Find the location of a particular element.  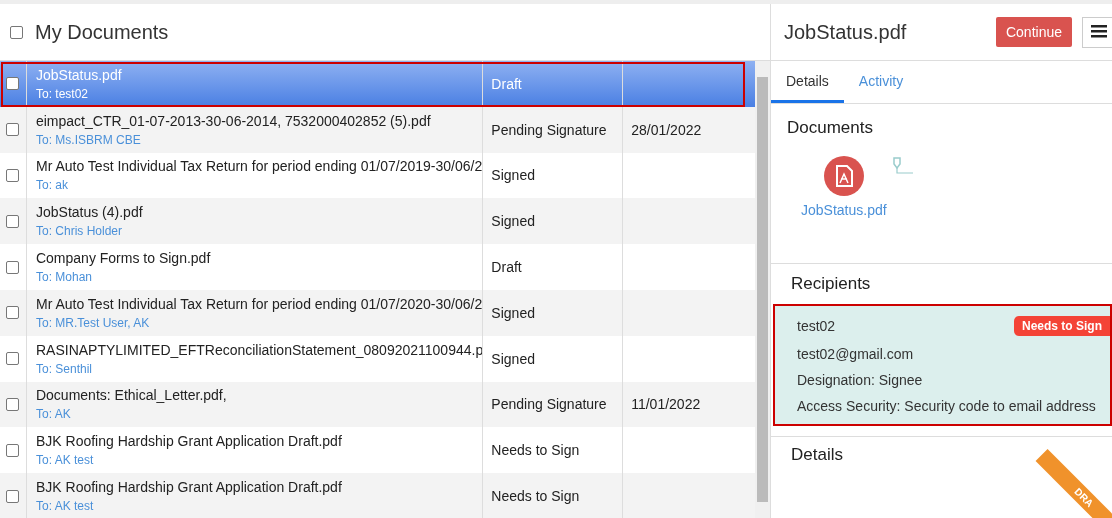

document-name: Company Forms to Sign.pdf is located at coordinates (123, 258).